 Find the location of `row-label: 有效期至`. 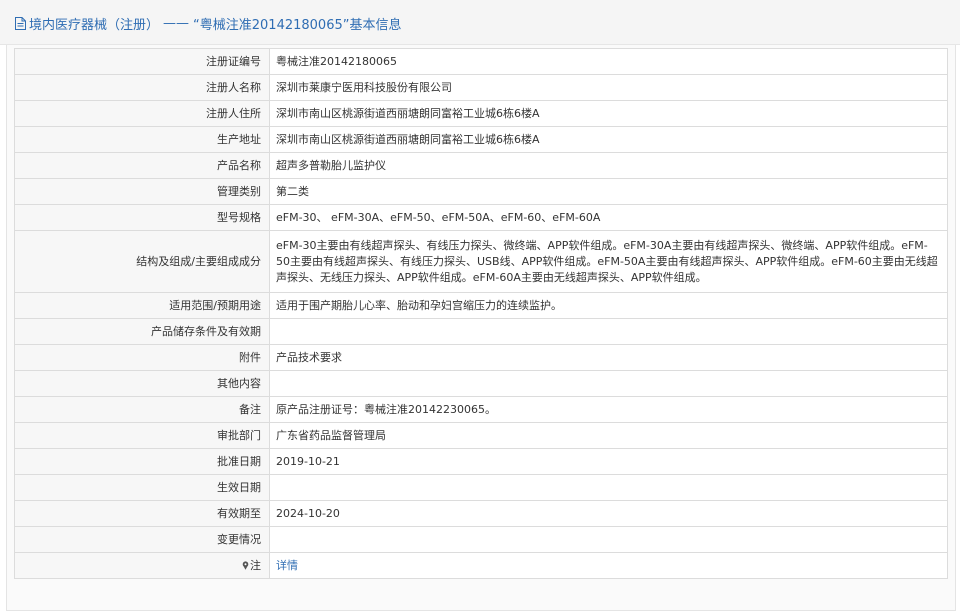

row-label: 有效期至 is located at coordinates (142, 513).